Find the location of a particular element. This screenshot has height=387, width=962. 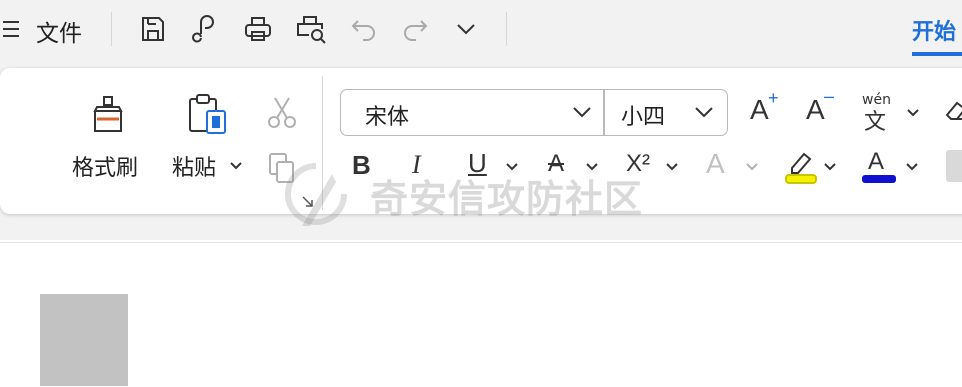

char-shading-button is located at coordinates (954, 166).